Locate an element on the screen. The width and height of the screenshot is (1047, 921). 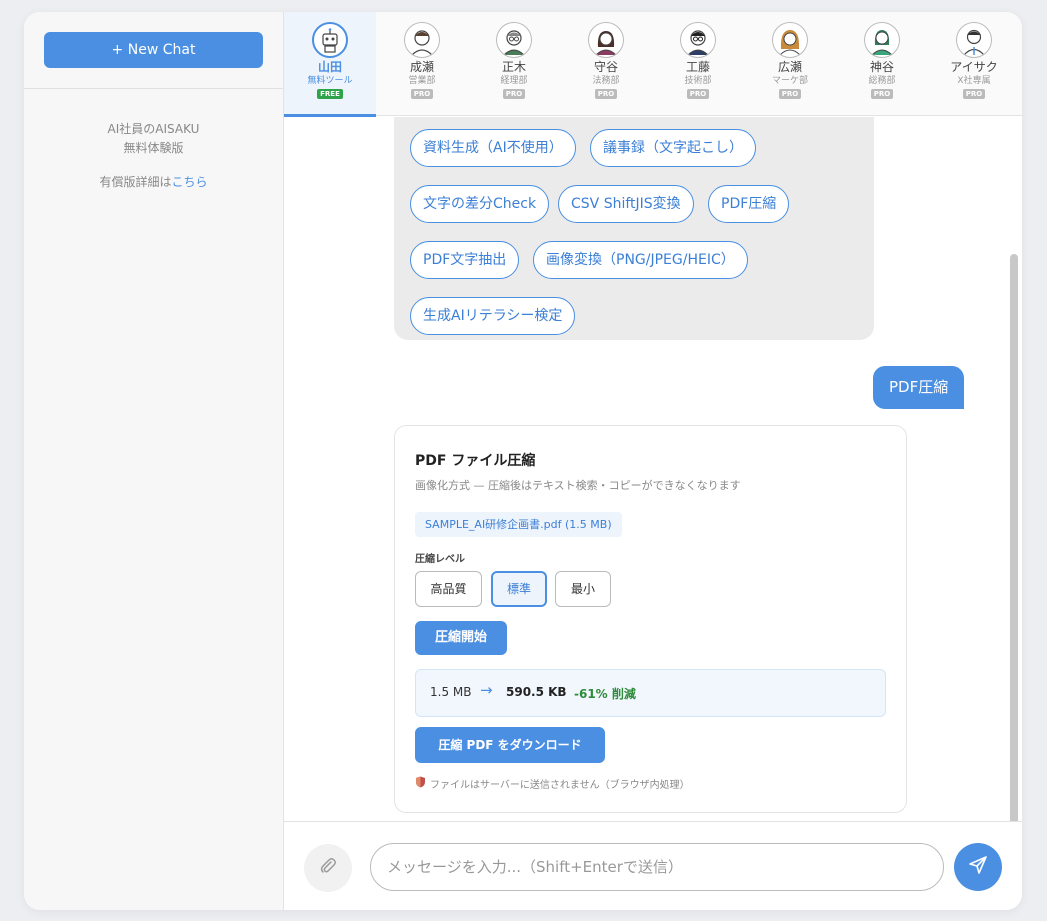
tab-dept: 営業部 is located at coordinates (422, 81).